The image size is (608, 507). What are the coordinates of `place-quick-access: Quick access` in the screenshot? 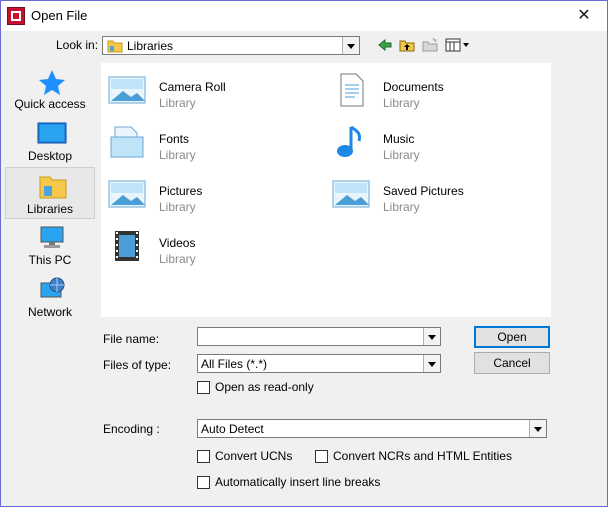 It's located at (50, 89).